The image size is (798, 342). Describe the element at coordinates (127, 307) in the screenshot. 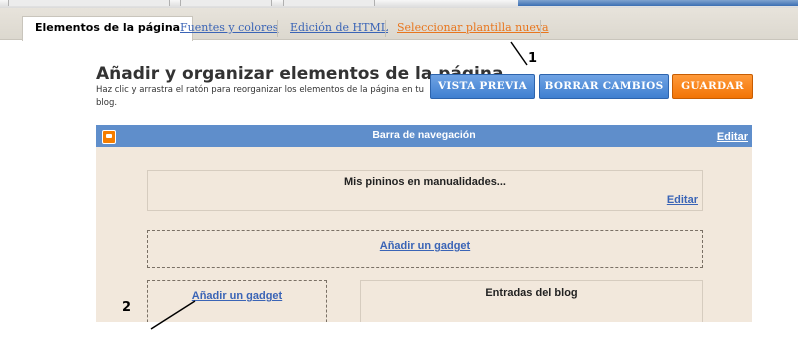

I see `annotation-number-2: 2` at that location.